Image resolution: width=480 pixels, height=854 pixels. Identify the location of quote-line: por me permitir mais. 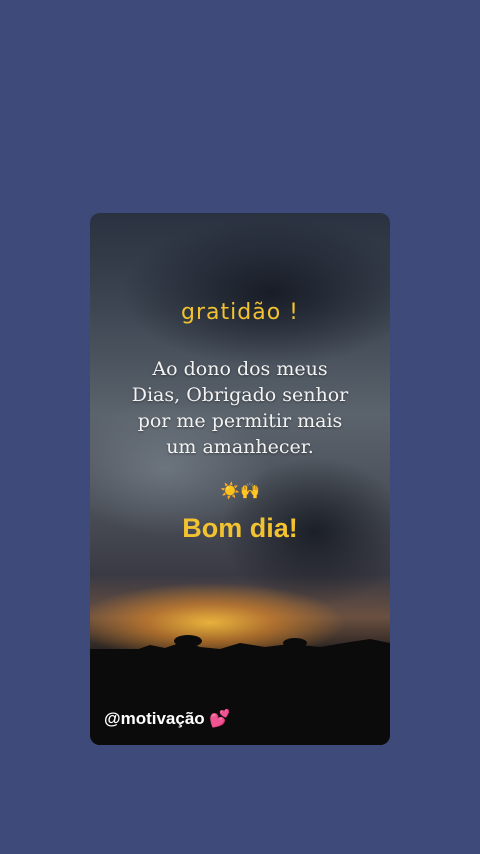
(240, 421).